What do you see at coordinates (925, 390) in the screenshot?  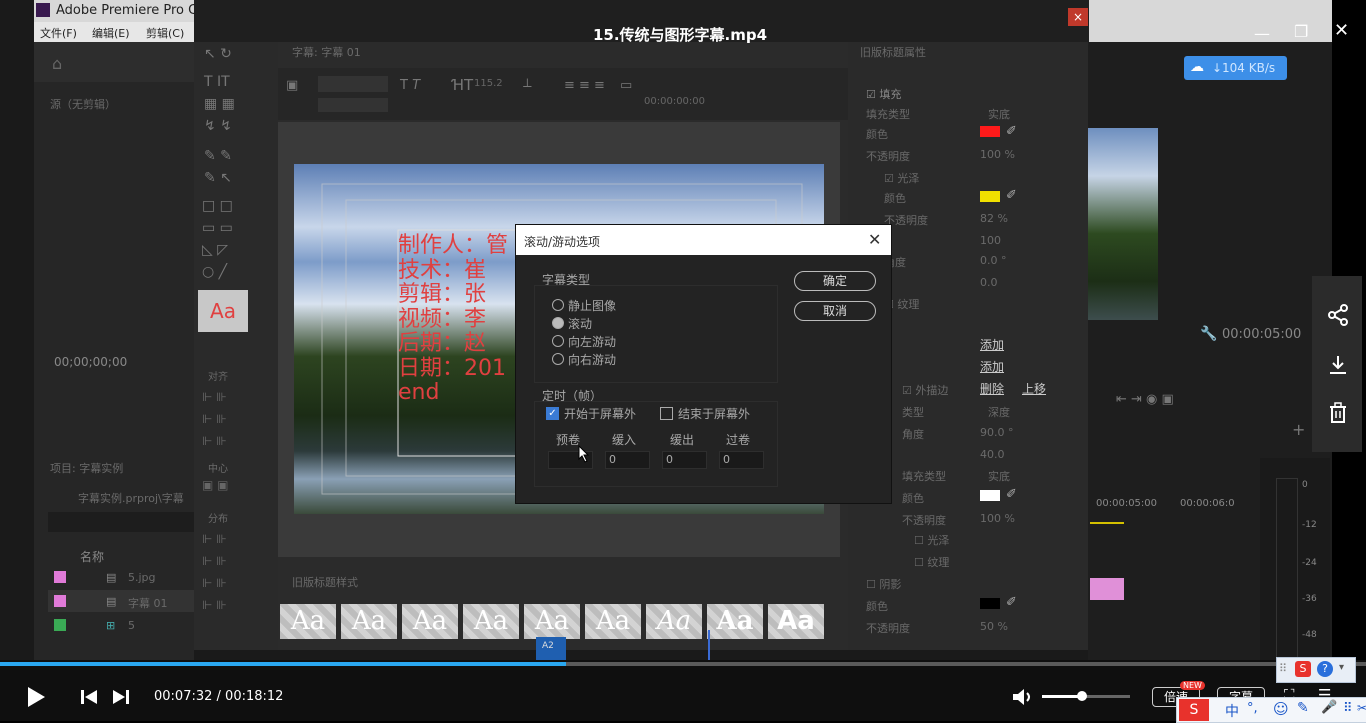 I see `outer-stroke-checkbox-label: ☑ 外描边` at bounding box center [925, 390].